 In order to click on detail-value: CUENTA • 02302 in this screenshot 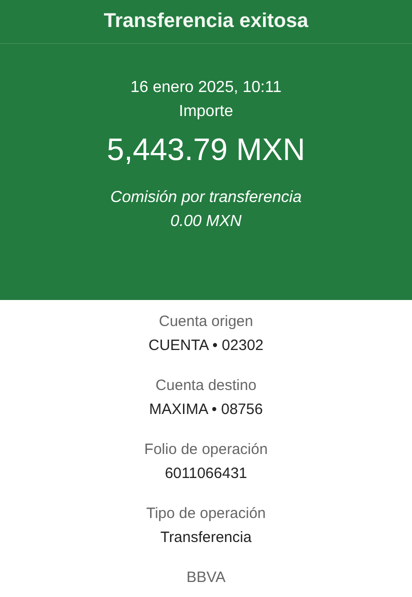, I will do `click(206, 346)`.